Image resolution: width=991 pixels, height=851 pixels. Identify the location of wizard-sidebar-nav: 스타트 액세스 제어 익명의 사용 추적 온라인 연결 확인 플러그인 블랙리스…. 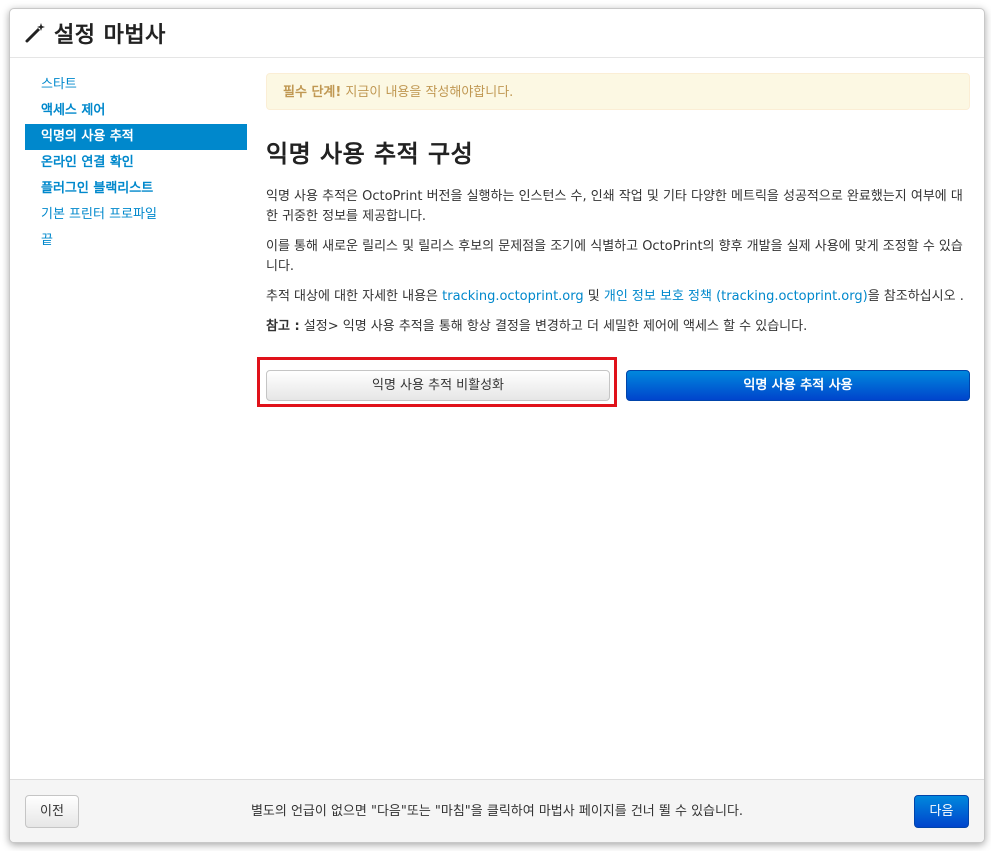
(136, 163).